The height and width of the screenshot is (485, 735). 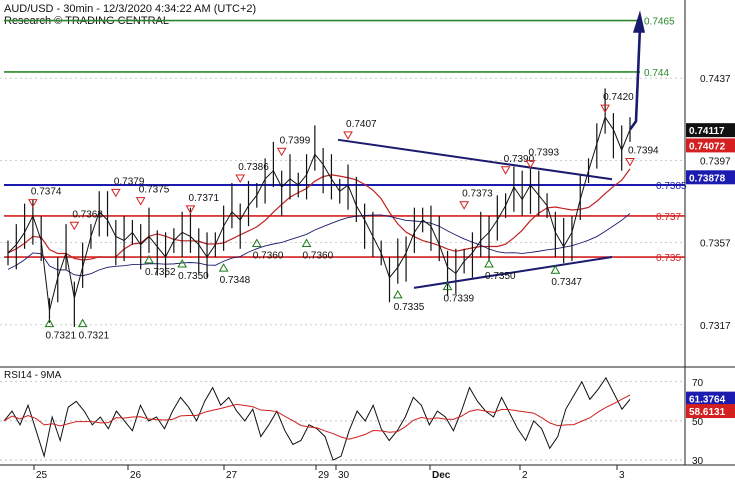 I want to click on trough-label: 0.7335, so click(x=409, y=307).